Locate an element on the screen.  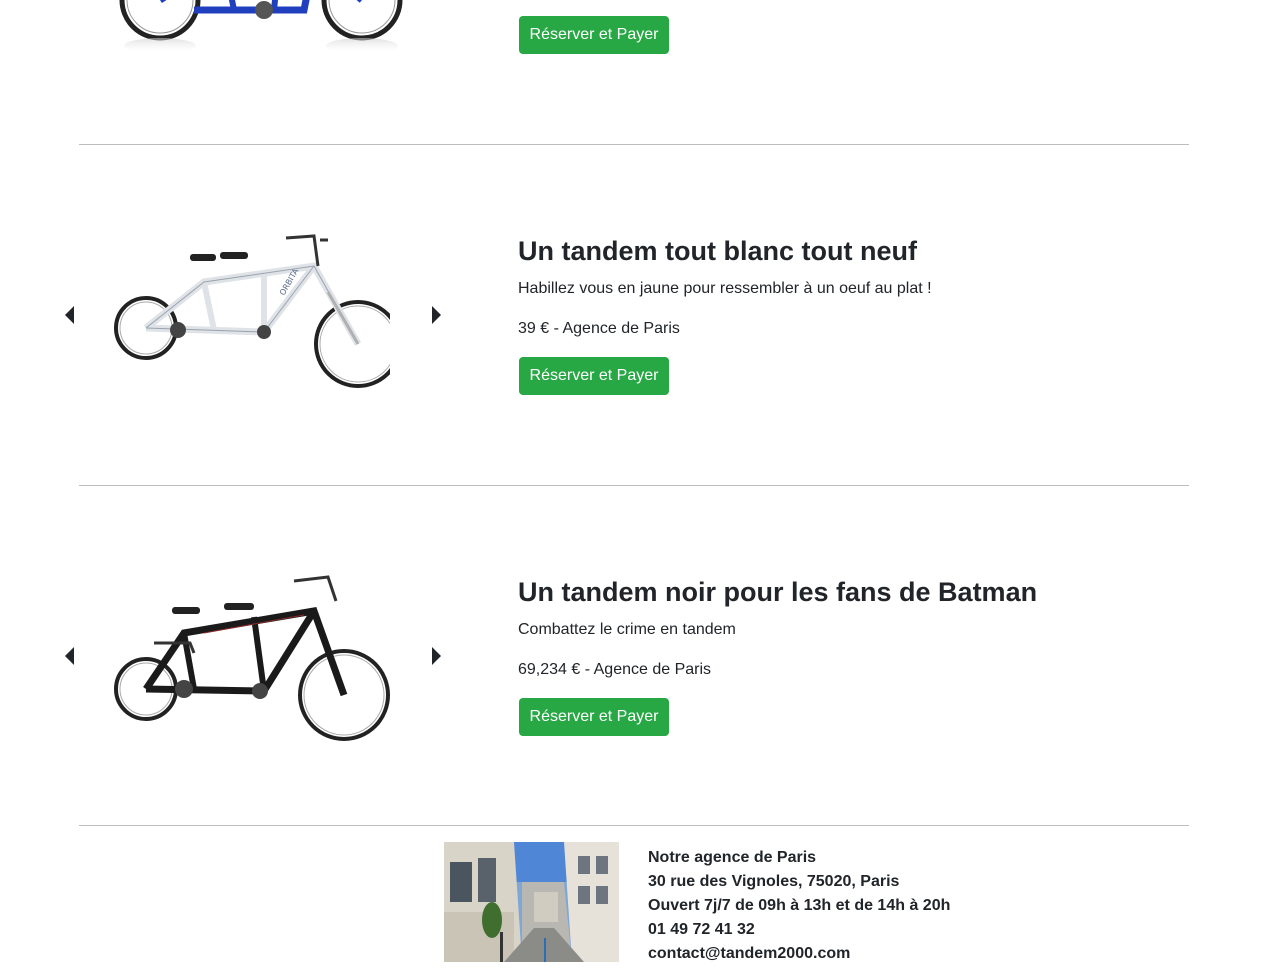
product-card: Réserver et Payer is located at coordinates (634, 30).